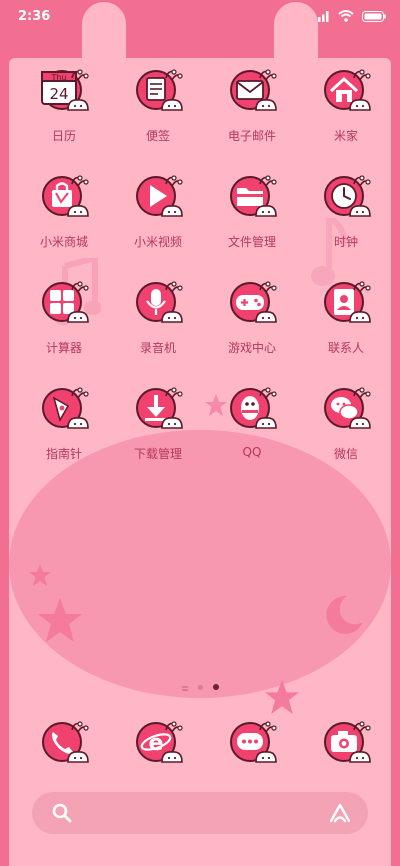 Image resolution: width=400 pixels, height=866 pixels. I want to click on dock-phone, so click(64, 744).